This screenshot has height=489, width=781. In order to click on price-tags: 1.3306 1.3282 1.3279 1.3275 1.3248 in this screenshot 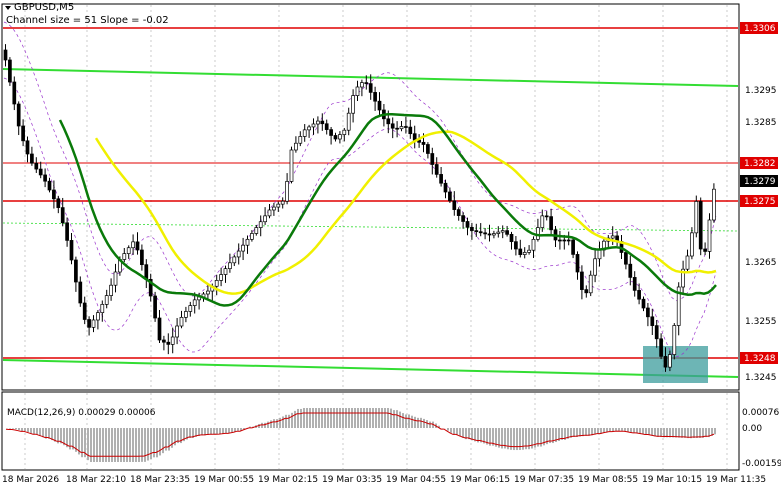, I will do `click(759, 193)`.